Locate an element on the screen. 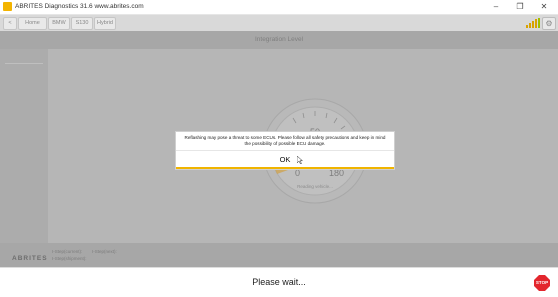 Image resolution: width=558 pixels, height=297 pixels. ok-button: OK is located at coordinates (285, 159).